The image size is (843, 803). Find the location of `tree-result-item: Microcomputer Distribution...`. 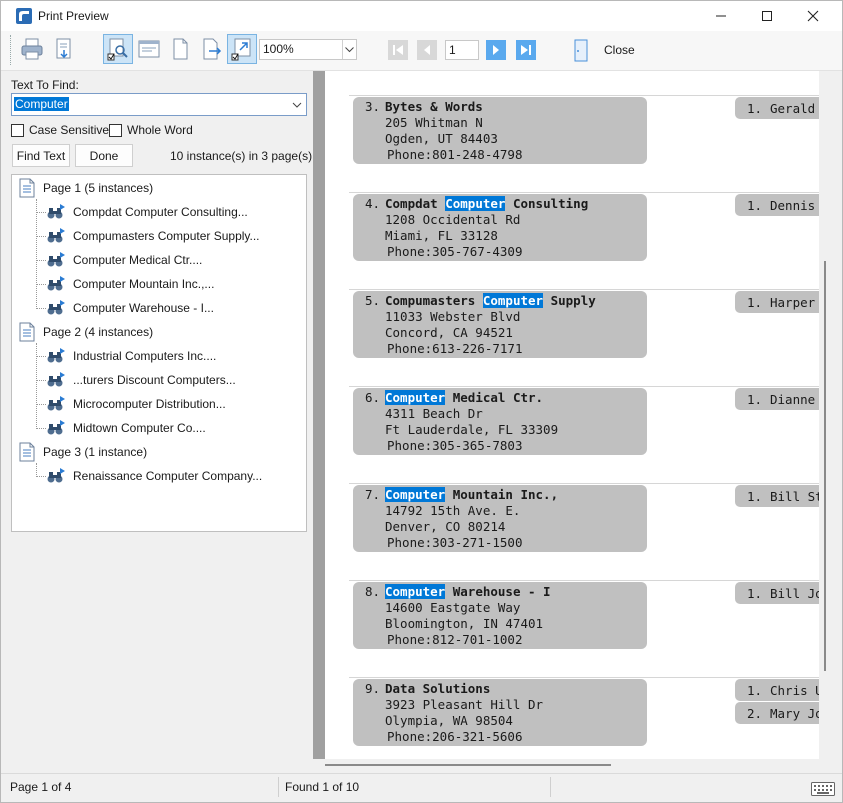

tree-result-item: Microcomputer Distribution... is located at coordinates (136, 404).